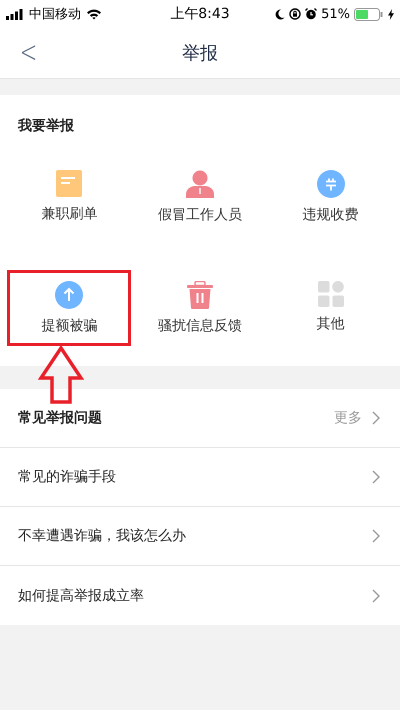 This screenshot has width=400, height=710. What do you see at coordinates (29, 53) in the screenshot?
I see `back-button: <` at bounding box center [29, 53].